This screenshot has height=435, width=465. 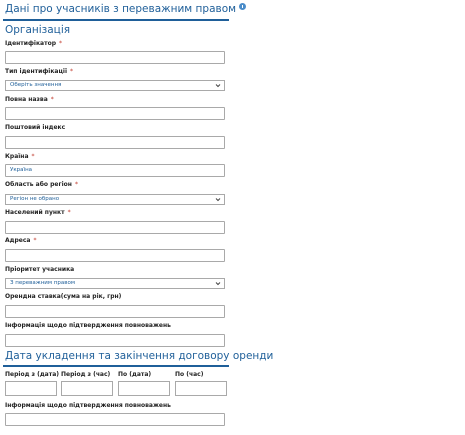 I want to click on full-name-label: Повна назва *, so click(x=29, y=100).